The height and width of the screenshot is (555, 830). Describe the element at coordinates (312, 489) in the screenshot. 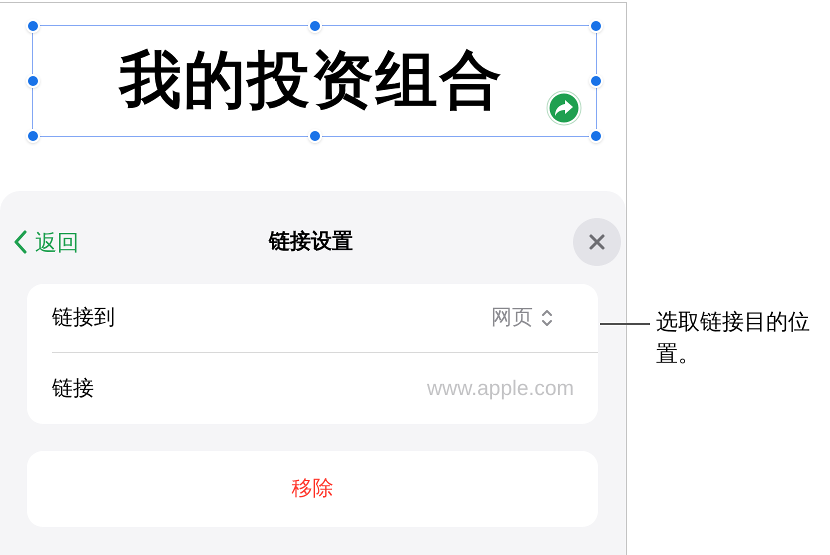

I see `remove-button: 移除` at that location.